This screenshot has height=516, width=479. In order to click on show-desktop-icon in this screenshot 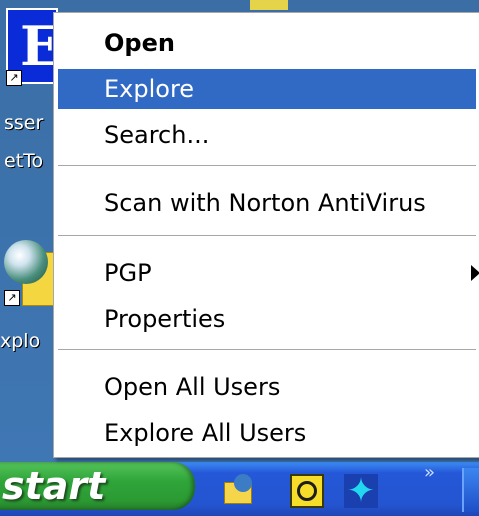, I will do `click(239, 491)`.